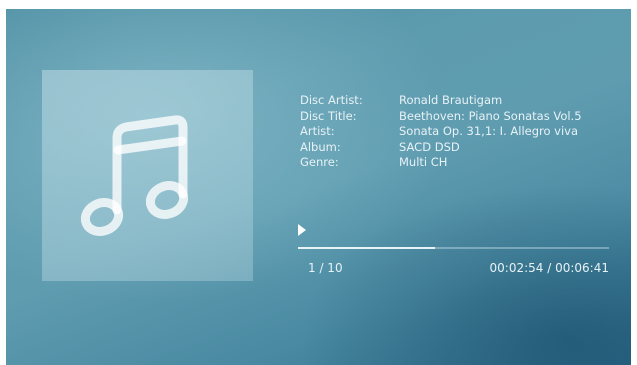 This screenshot has width=637, height=365. I want to click on disc-artist-label: Disc Artist:, so click(331, 100).